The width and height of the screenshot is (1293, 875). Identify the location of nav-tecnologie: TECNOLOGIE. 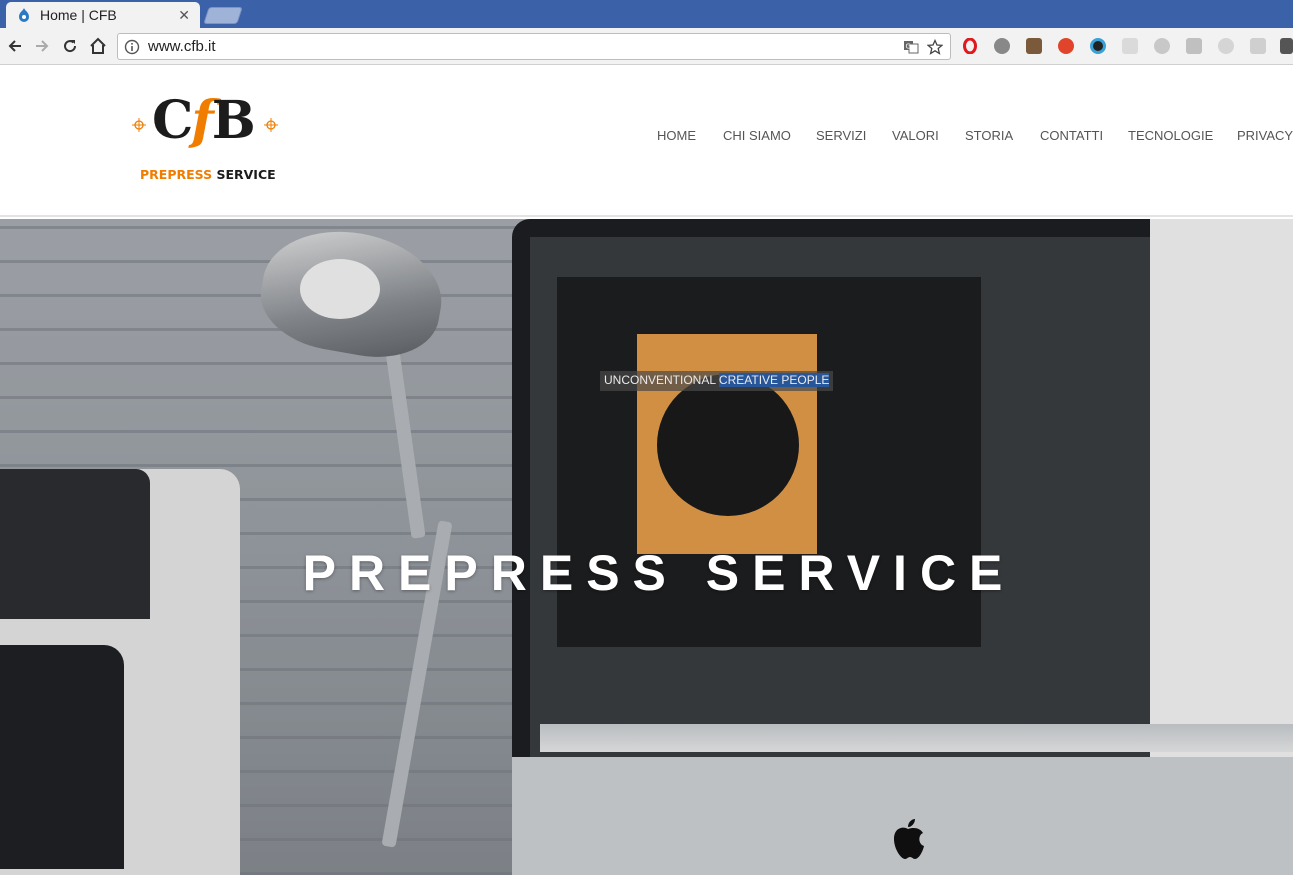
(1170, 135).